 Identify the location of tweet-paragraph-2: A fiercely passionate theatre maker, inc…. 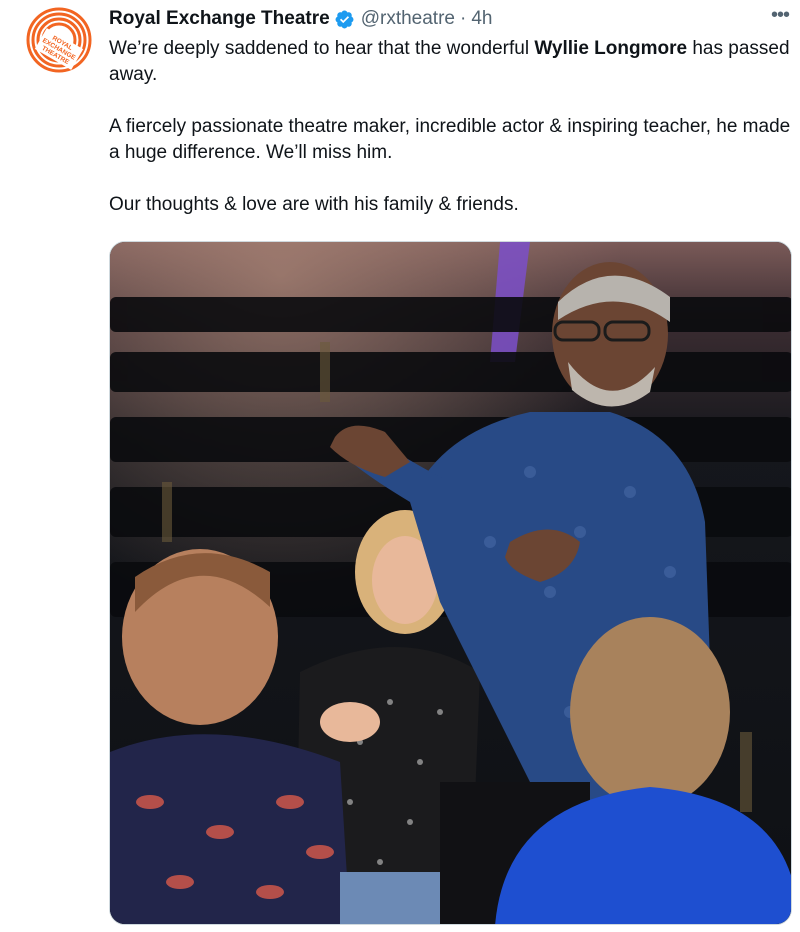
(450, 139).